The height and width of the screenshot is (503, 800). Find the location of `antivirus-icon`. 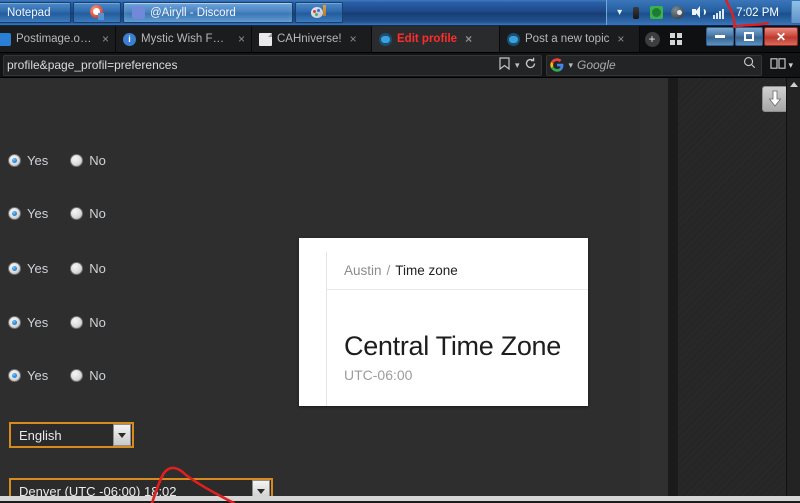

antivirus-icon is located at coordinates (657, 12).